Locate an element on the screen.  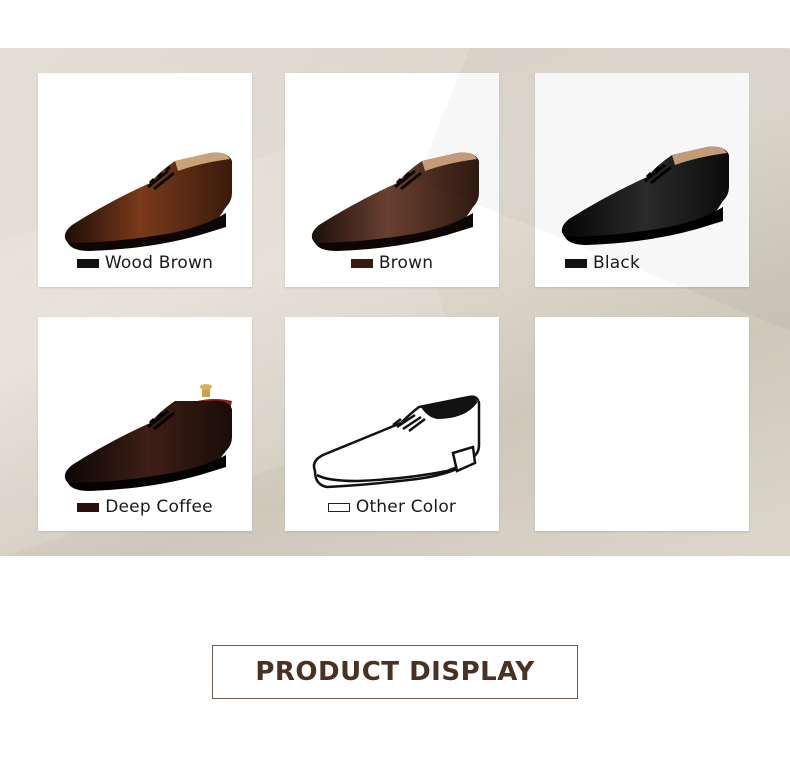
section-title: PRODUCT DISPLAY is located at coordinates (395, 672).